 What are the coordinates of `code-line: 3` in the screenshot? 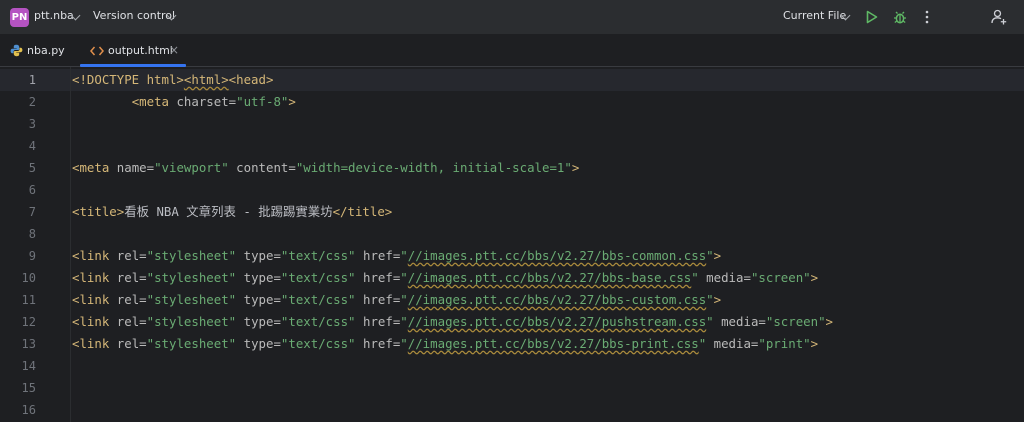 It's located at (512, 124).